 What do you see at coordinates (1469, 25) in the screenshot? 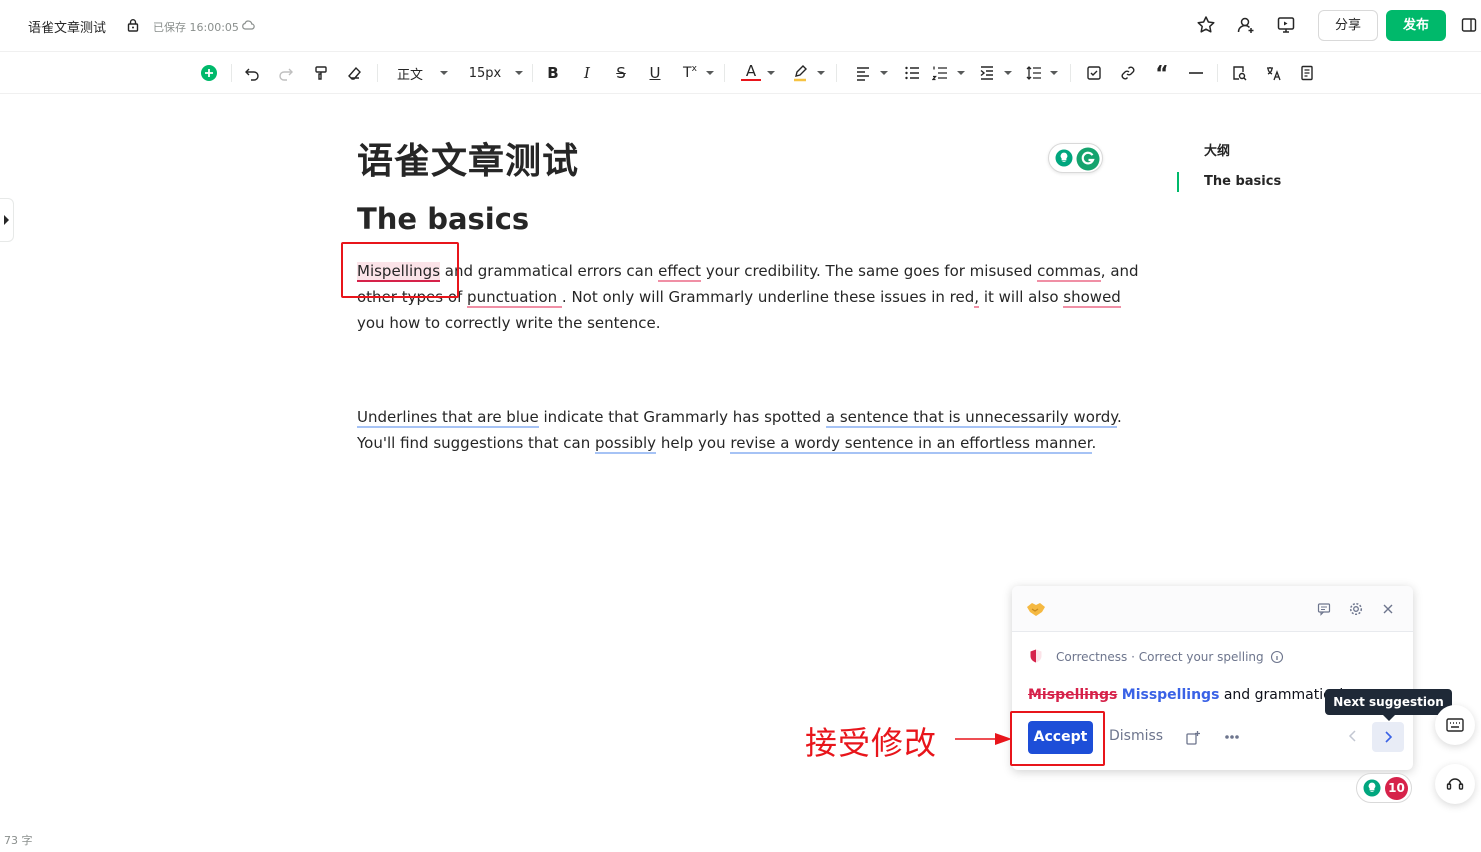
I see `panel-toggle-icon` at bounding box center [1469, 25].